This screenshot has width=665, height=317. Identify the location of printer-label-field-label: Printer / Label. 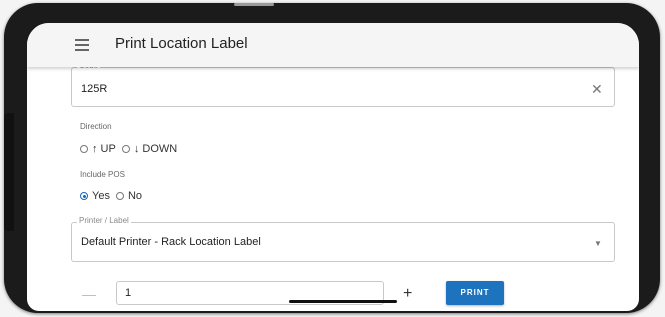
(104, 220).